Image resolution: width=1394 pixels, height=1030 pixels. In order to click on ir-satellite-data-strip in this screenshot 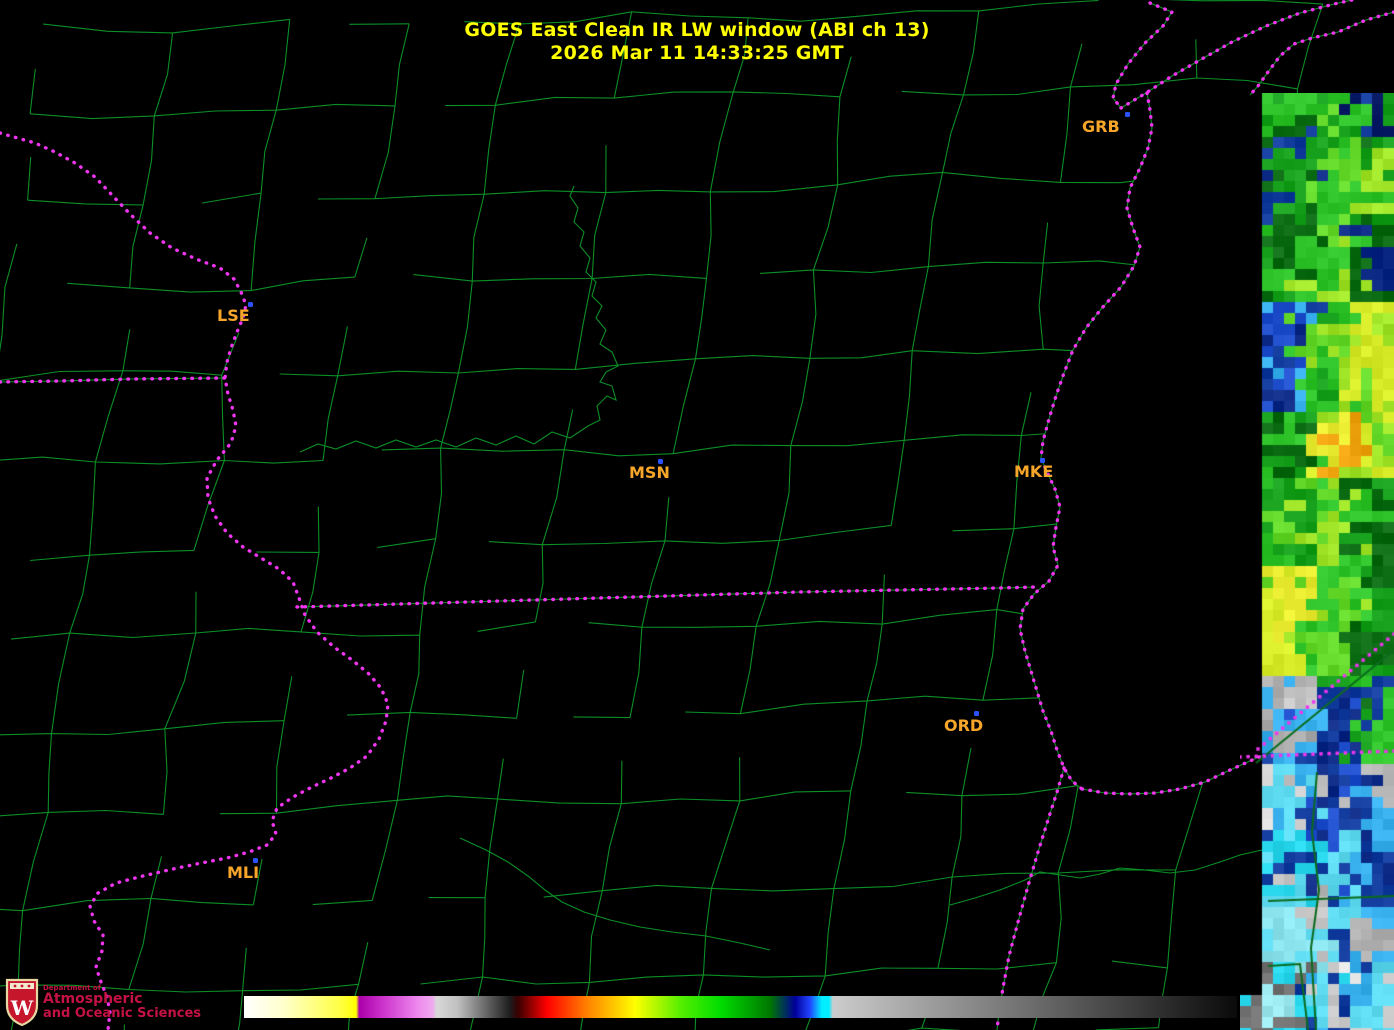, I will do `click(1317, 561)`.